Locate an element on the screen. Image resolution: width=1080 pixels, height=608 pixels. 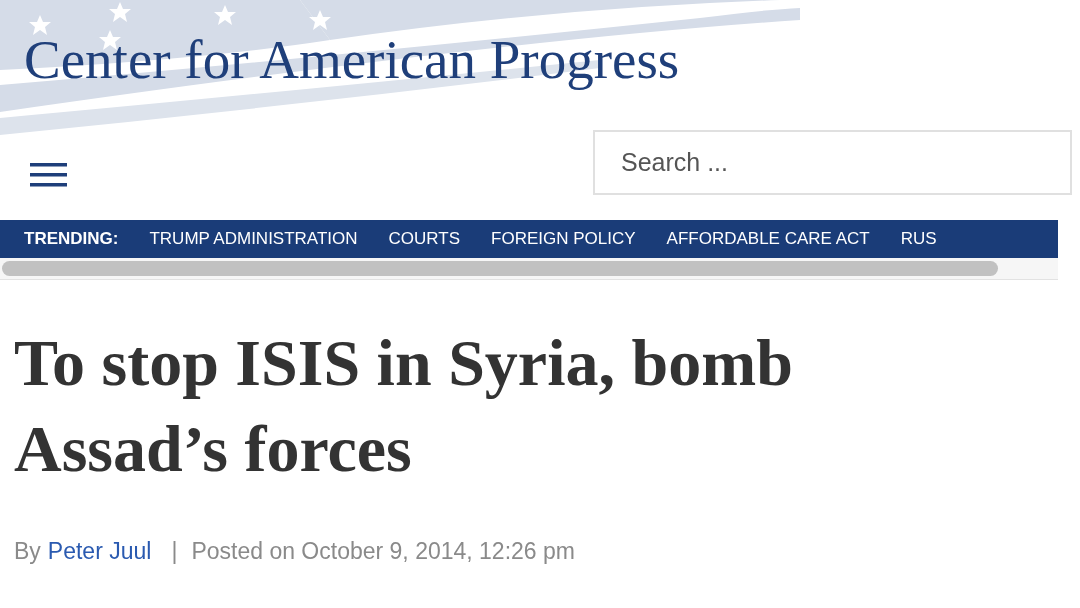
scrollbar-thumb is located at coordinates (500, 268).